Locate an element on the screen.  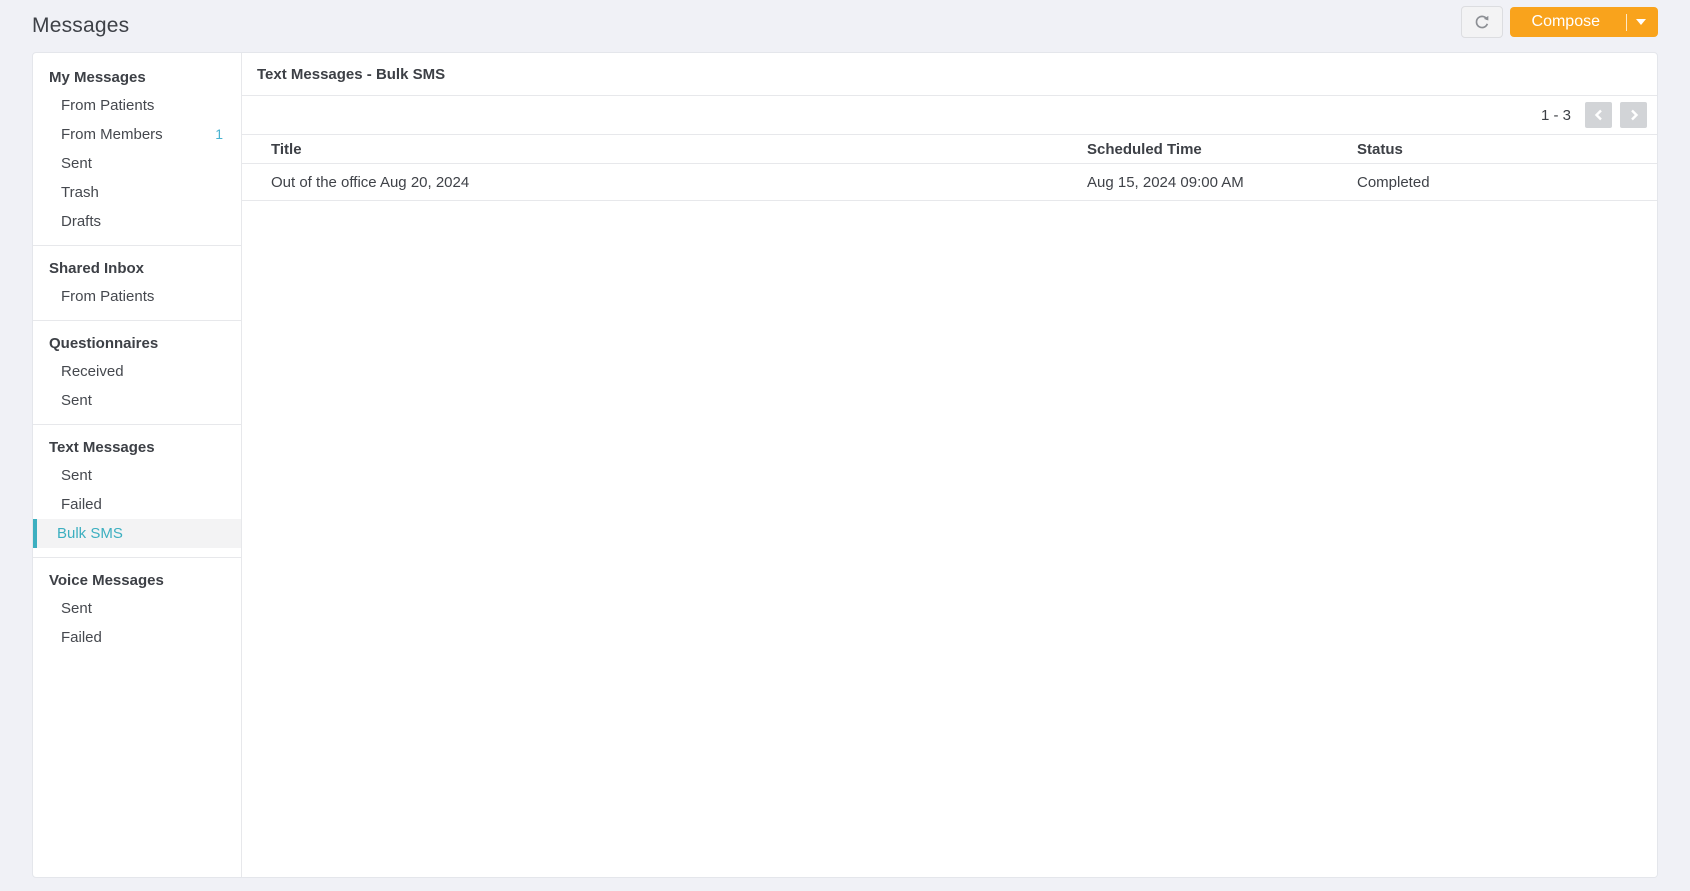
sidebar-item-my-messages-drafts: Drafts is located at coordinates (137, 221).